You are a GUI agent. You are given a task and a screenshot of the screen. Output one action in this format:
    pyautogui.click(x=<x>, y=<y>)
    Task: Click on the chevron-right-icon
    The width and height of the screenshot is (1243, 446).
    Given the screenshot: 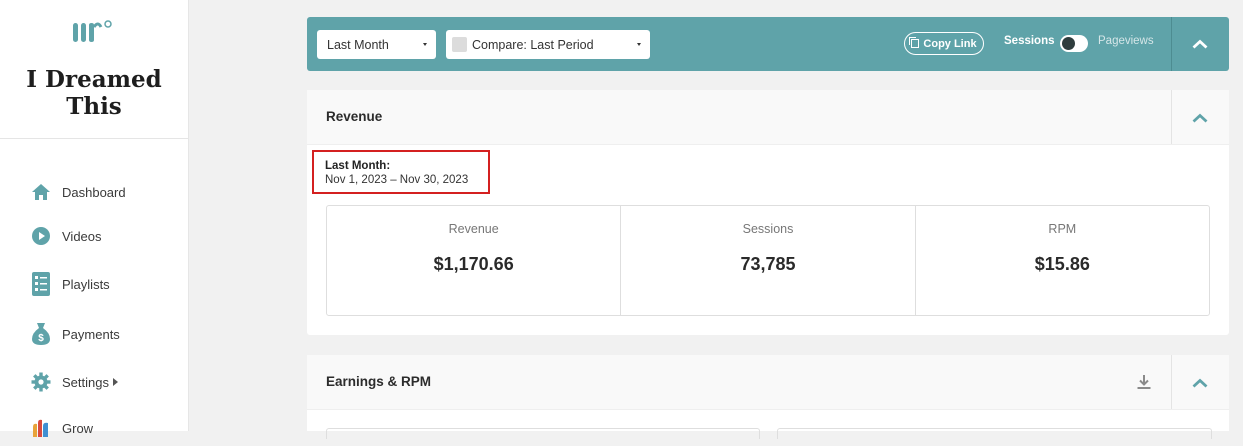 What is the action you would take?
    pyautogui.click(x=115, y=382)
    